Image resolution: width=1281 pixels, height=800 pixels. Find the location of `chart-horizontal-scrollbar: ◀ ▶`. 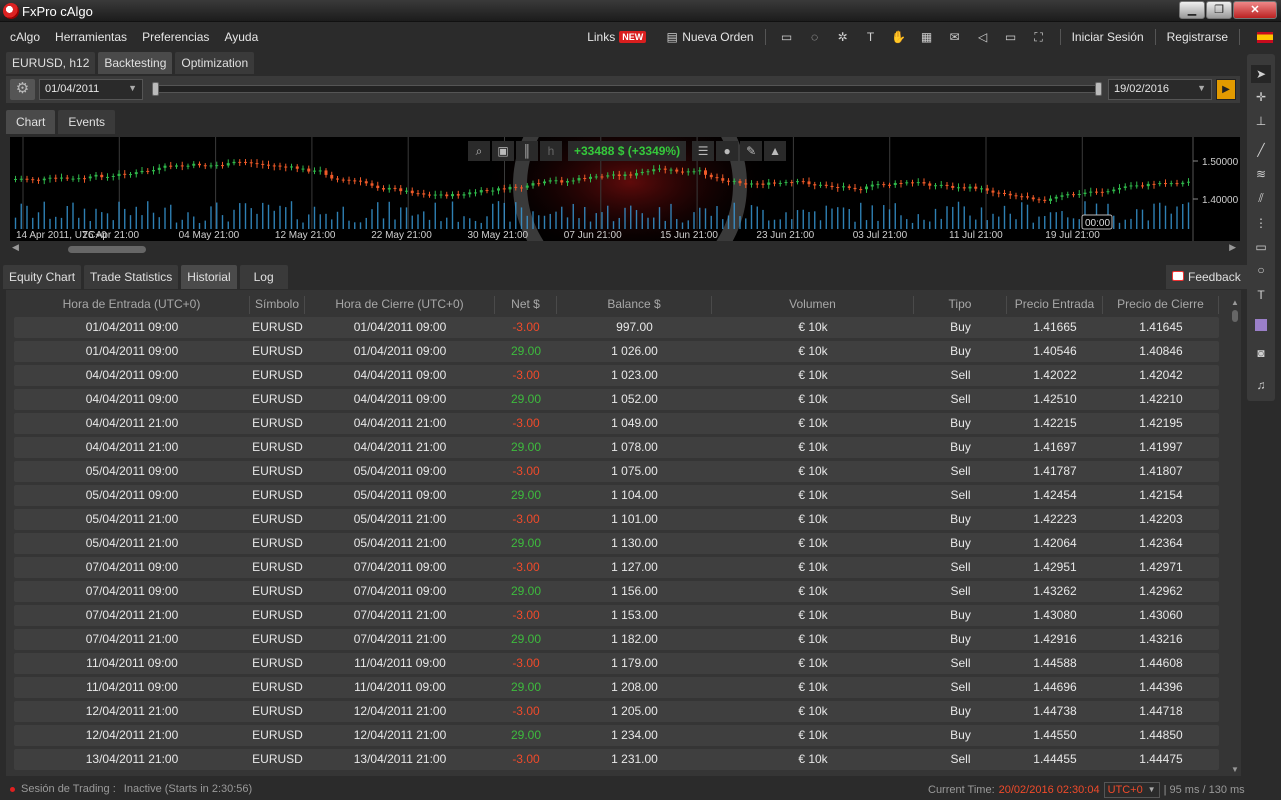

chart-horizontal-scrollbar: ◀ ▶ is located at coordinates (625, 249).